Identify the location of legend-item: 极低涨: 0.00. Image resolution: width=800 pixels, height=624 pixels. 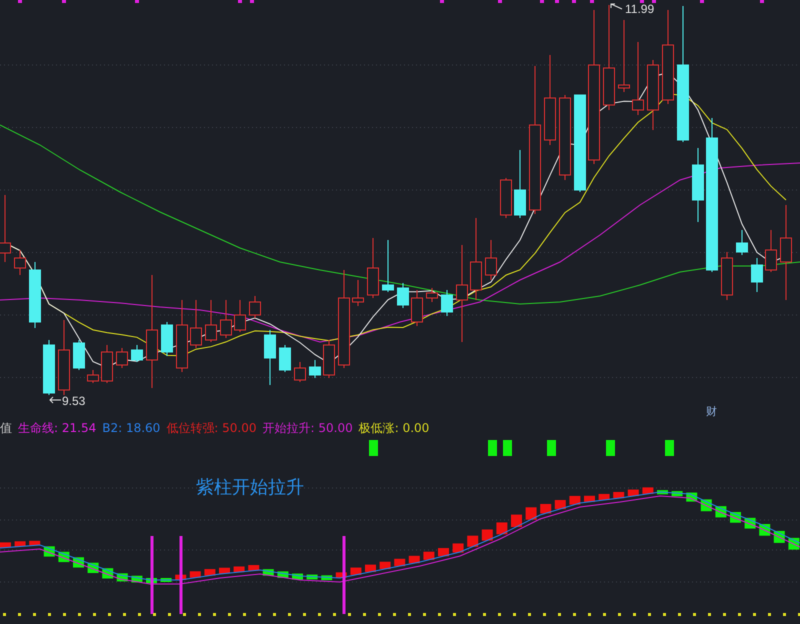
(394, 428).